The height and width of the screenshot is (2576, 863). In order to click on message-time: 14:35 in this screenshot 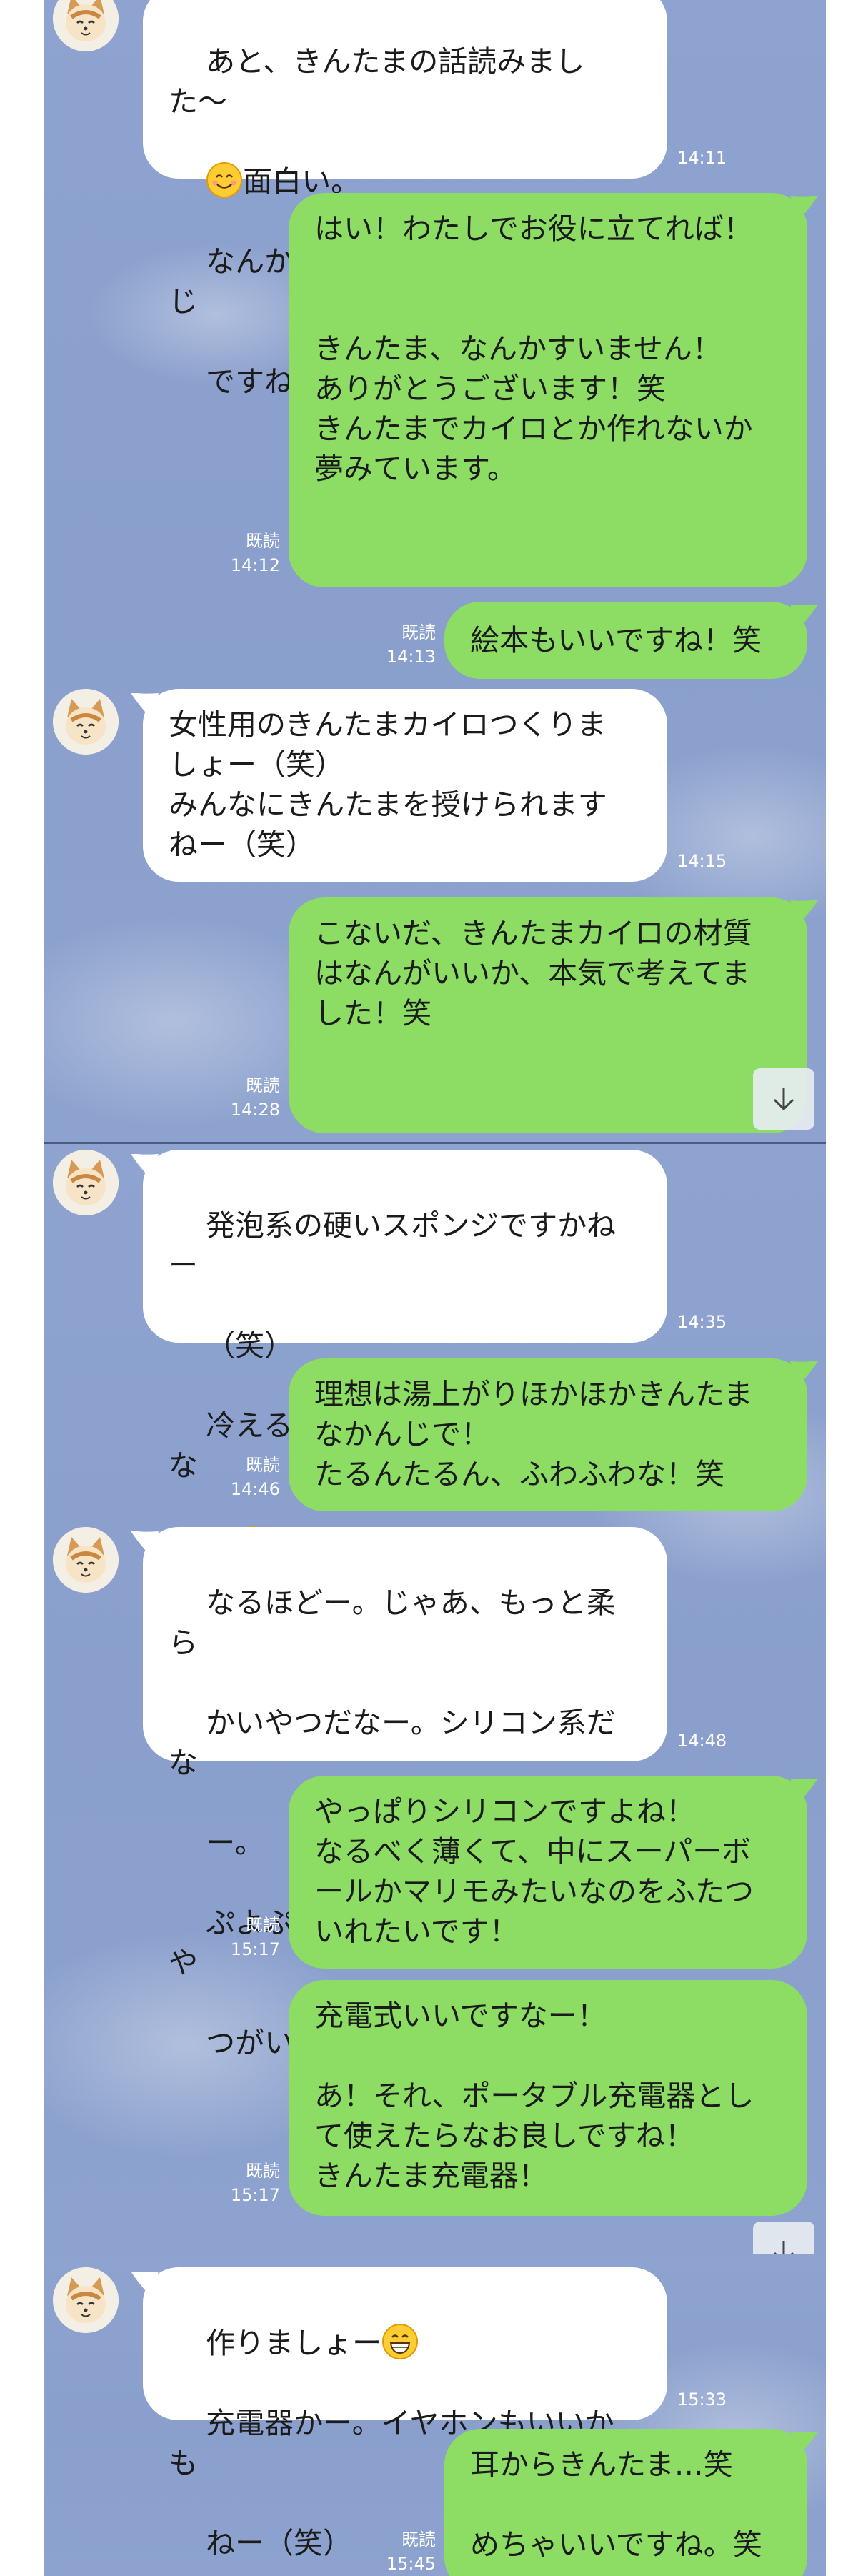, I will do `click(702, 1322)`.